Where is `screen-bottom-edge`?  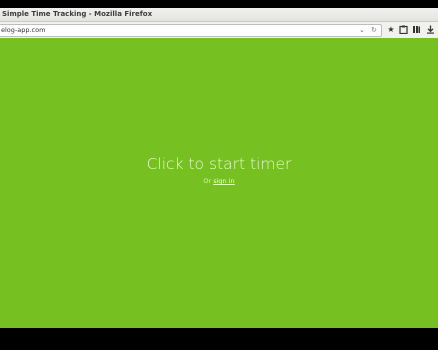
screen-bottom-edge is located at coordinates (219, 339).